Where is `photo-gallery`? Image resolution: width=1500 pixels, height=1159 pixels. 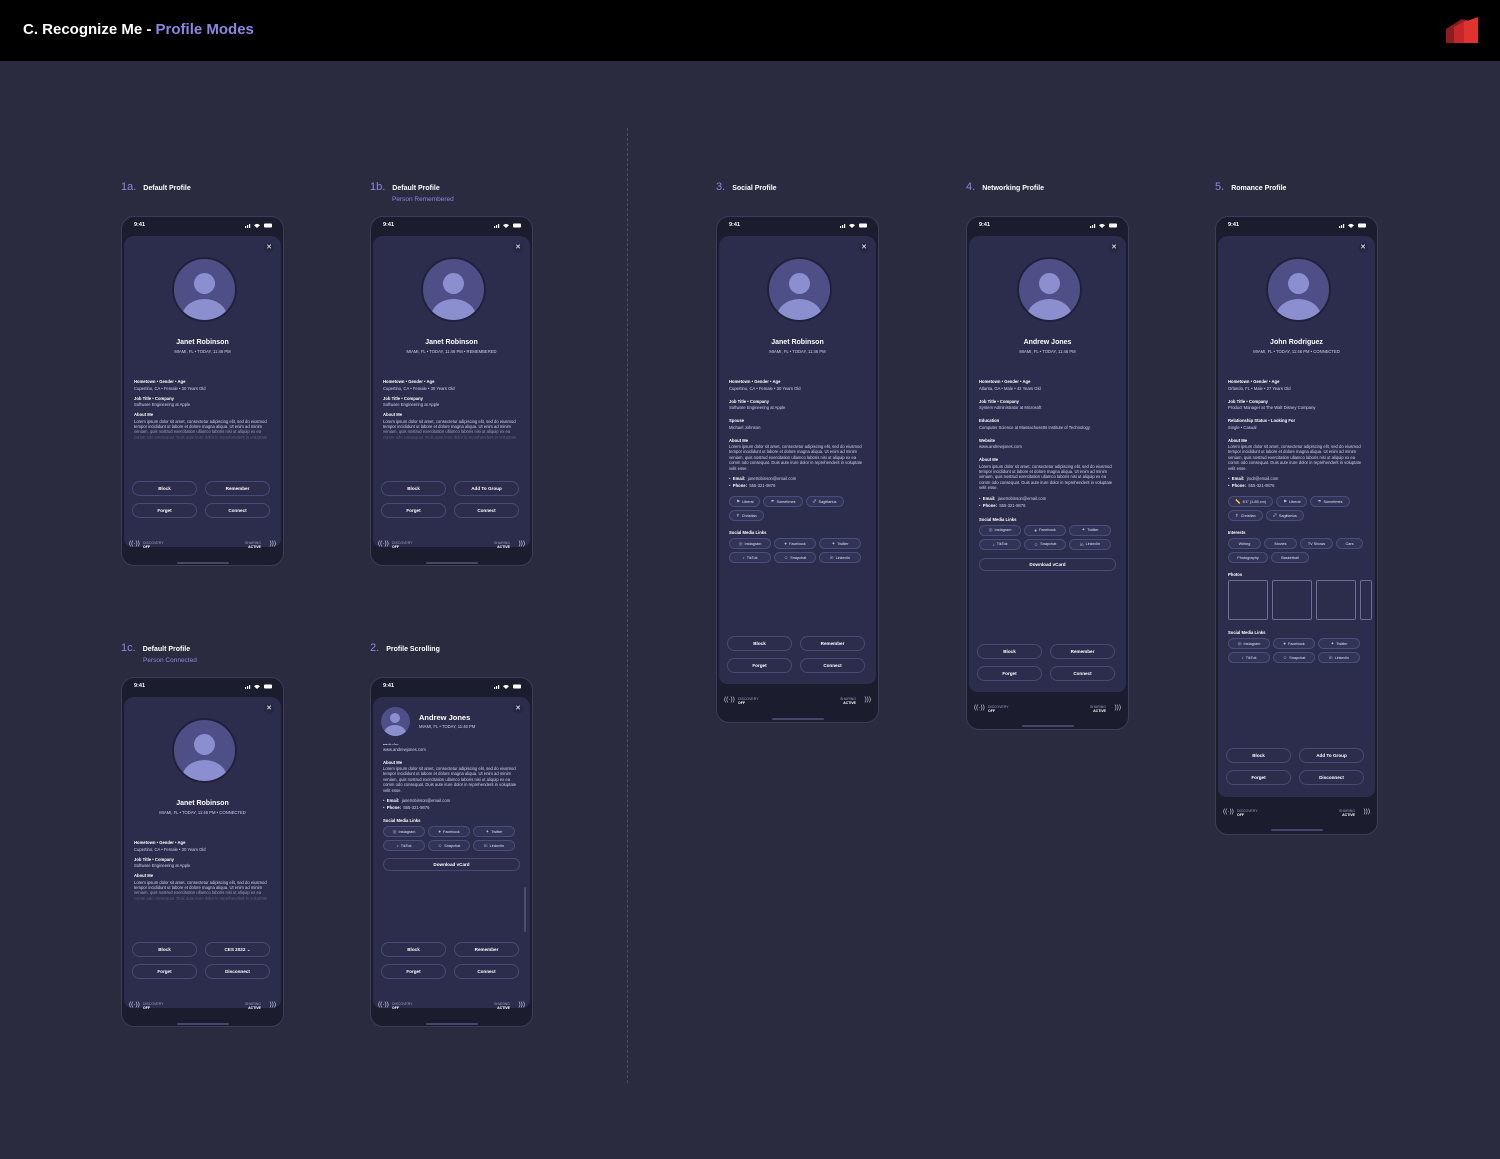 photo-gallery is located at coordinates (1300, 600).